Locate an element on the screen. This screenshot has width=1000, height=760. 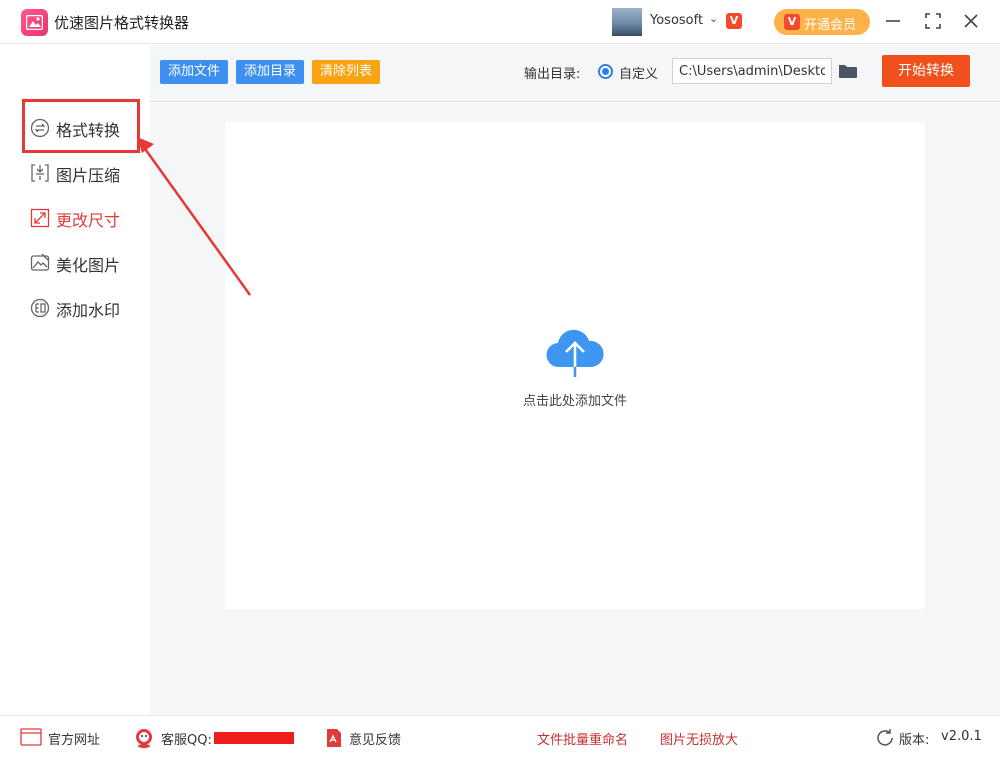
highlight-box is located at coordinates (81, 126).